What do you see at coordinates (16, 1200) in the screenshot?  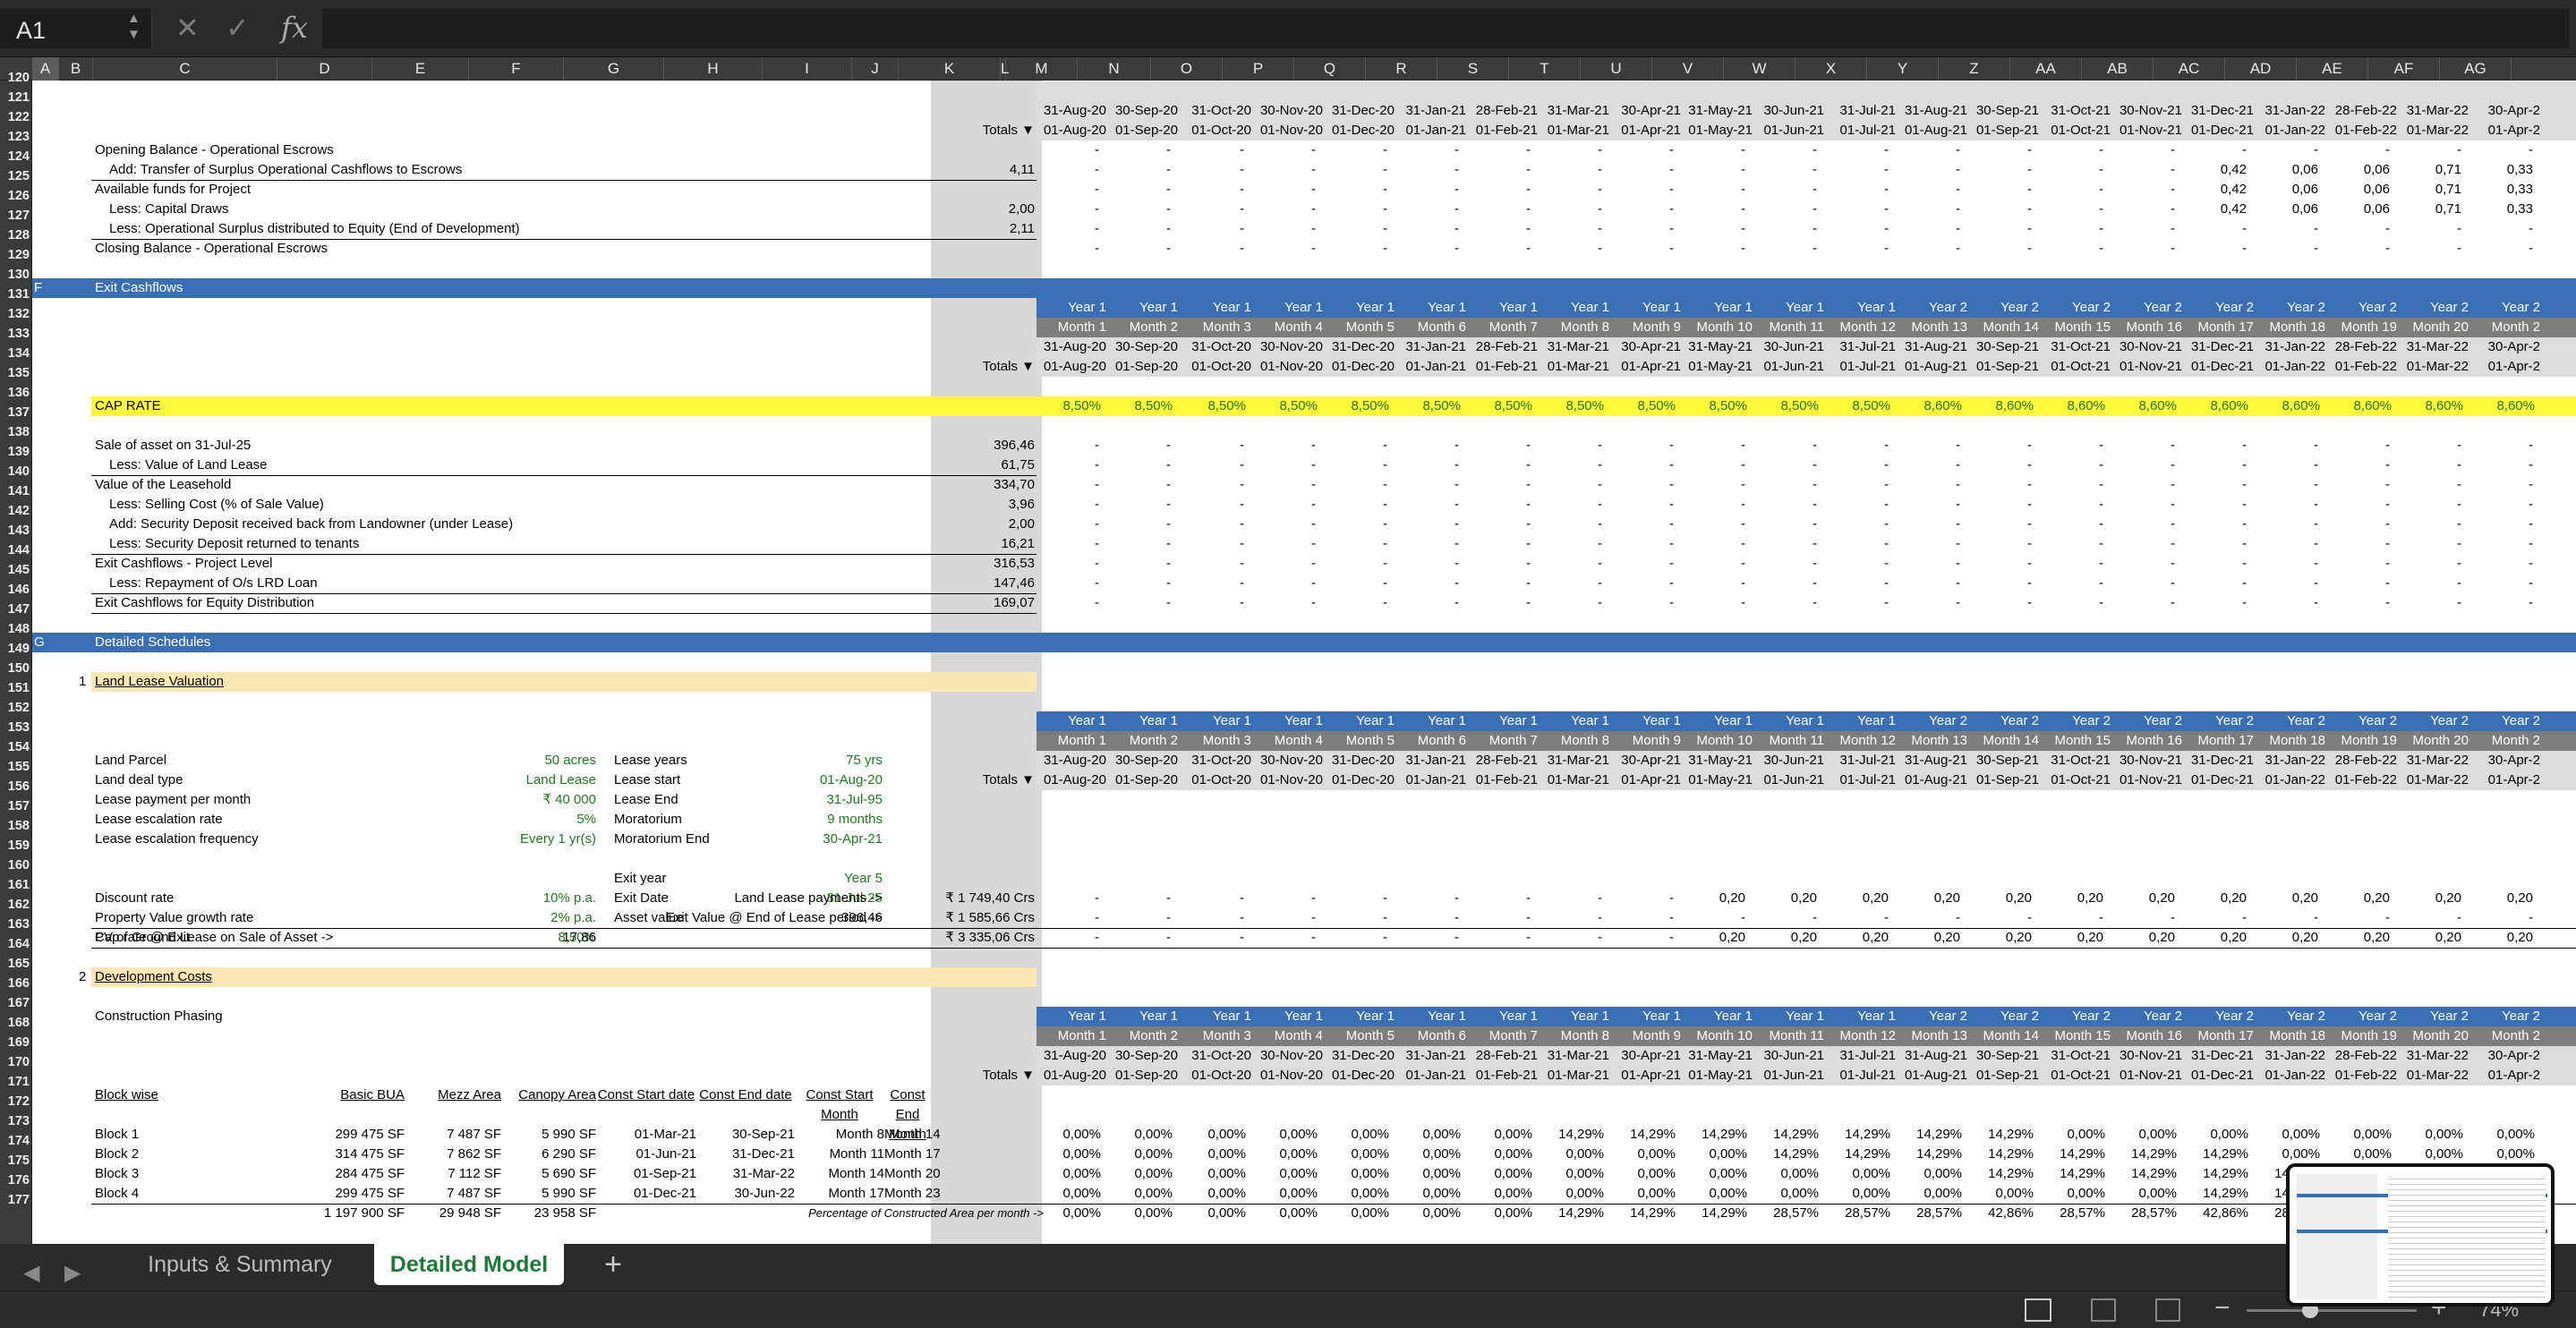 I see `row-header: 177` at bounding box center [16, 1200].